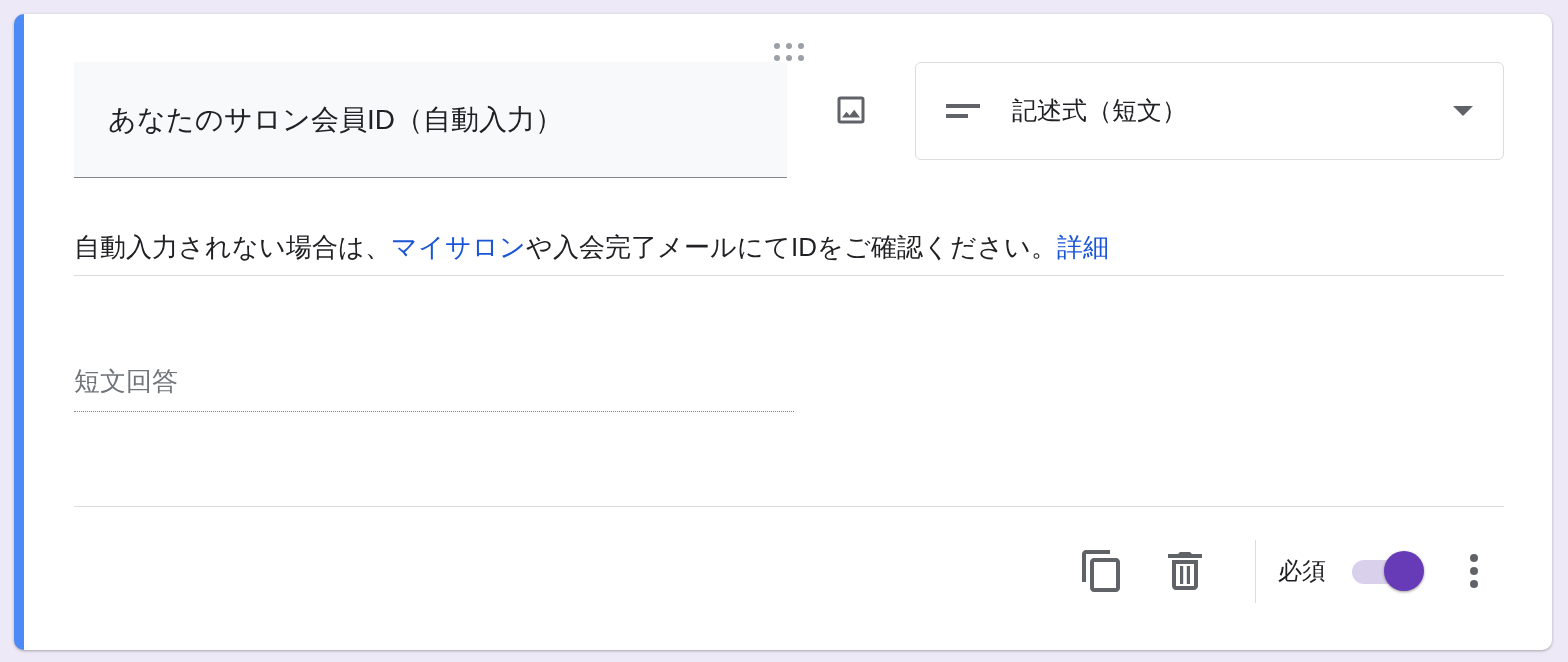 This screenshot has width=1568, height=662. What do you see at coordinates (789, 252) in the screenshot?
I see `question-description: 自動入力されない場合は、マイサロンや入会完了メールにてIDをご確認ください。詳細` at bounding box center [789, 252].